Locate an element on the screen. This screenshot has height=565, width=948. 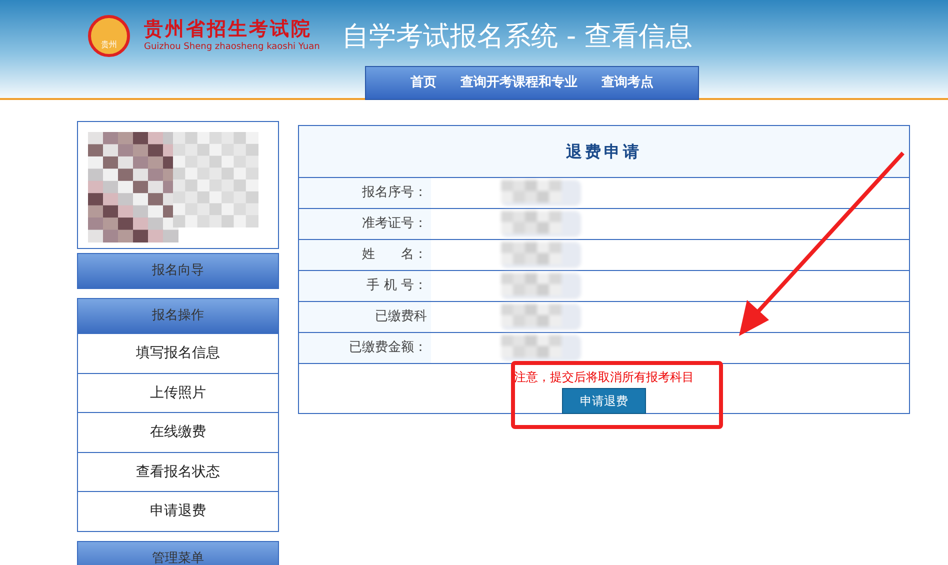
nav-link: 首页 is located at coordinates (423, 83).